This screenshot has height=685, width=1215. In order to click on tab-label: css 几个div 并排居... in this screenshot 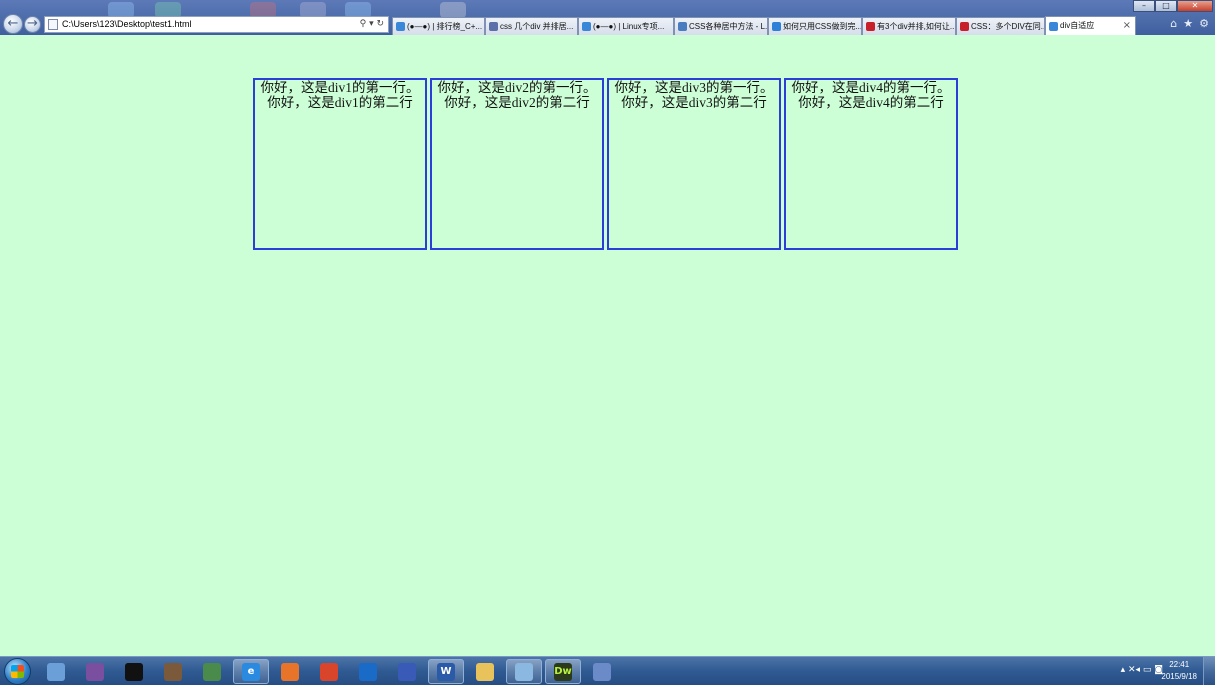, I will do `click(537, 26)`.